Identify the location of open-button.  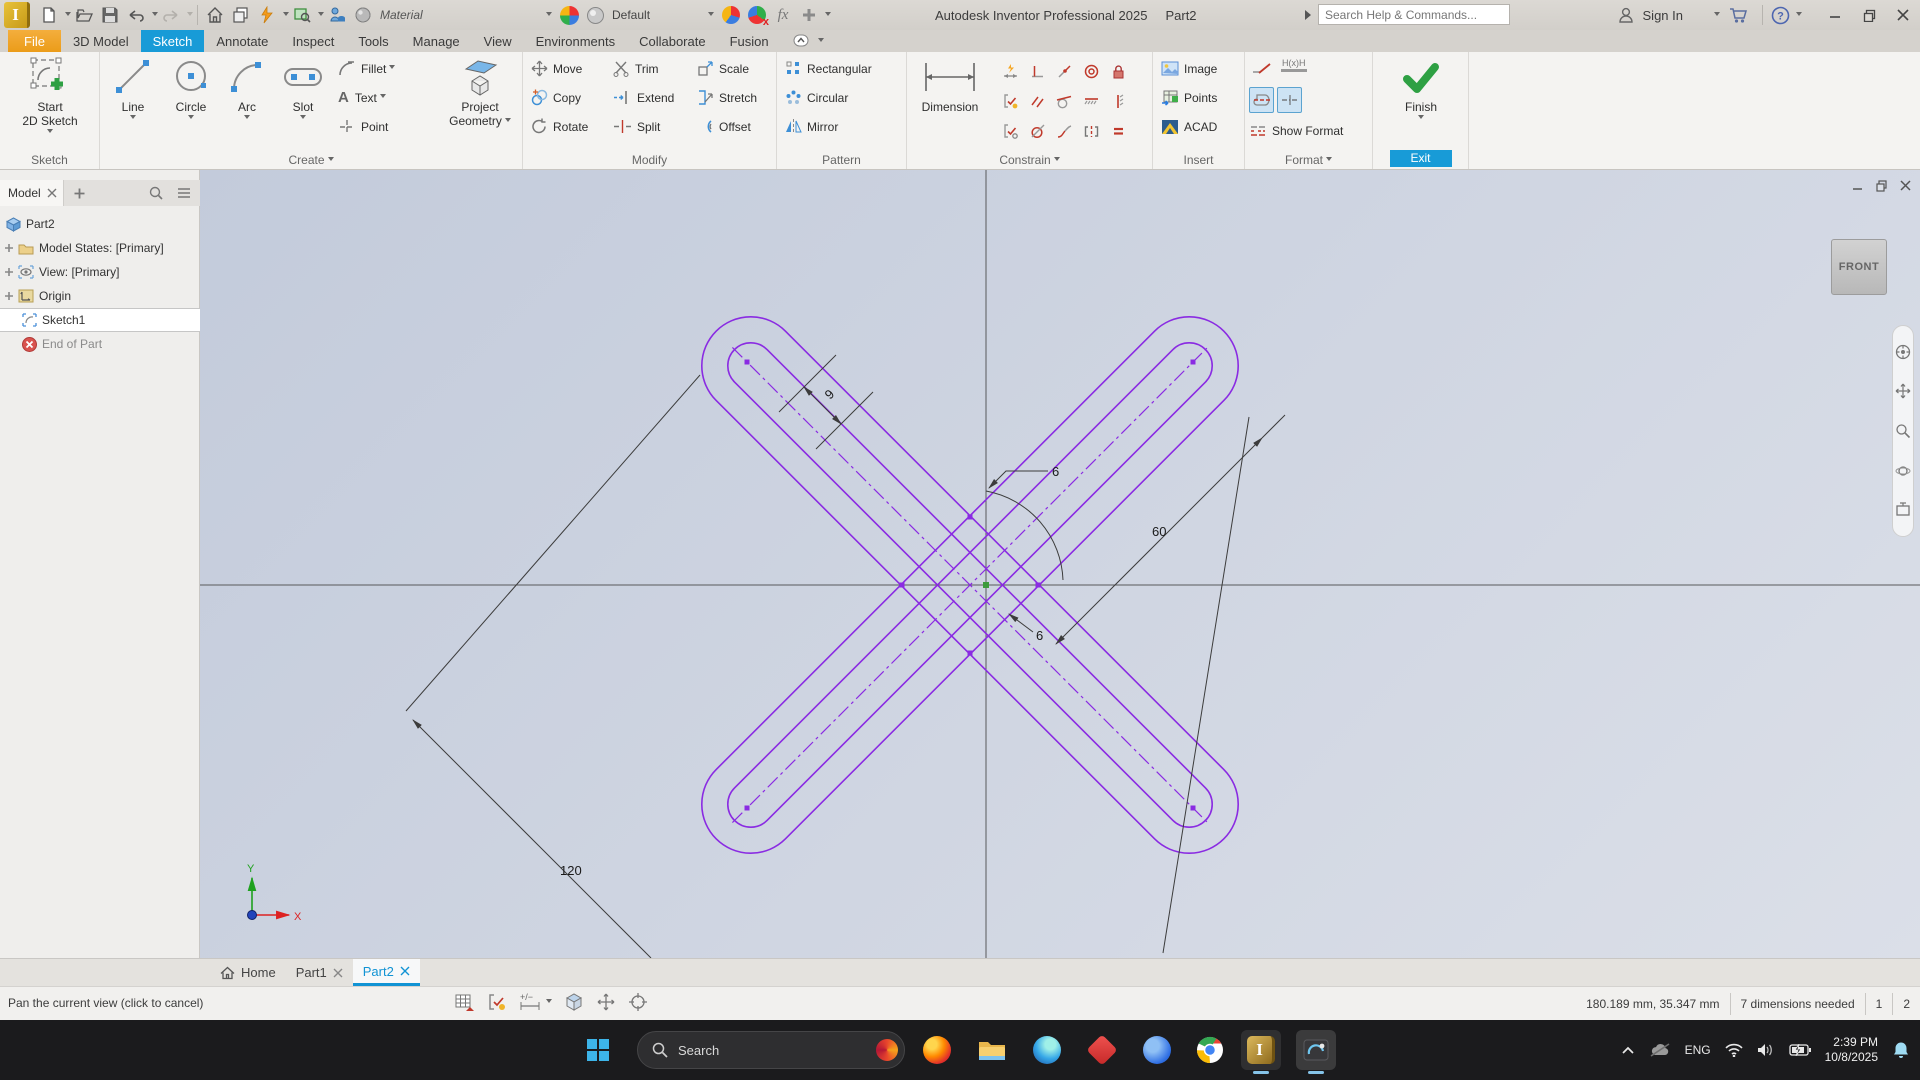
(84, 15).